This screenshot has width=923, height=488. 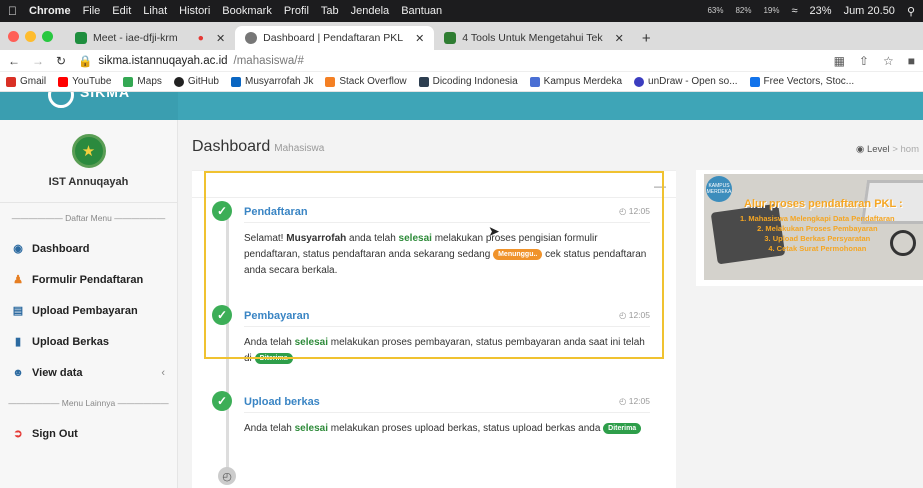 I want to click on breadcrumb: ◉ Level > hom, so click(x=887, y=149).